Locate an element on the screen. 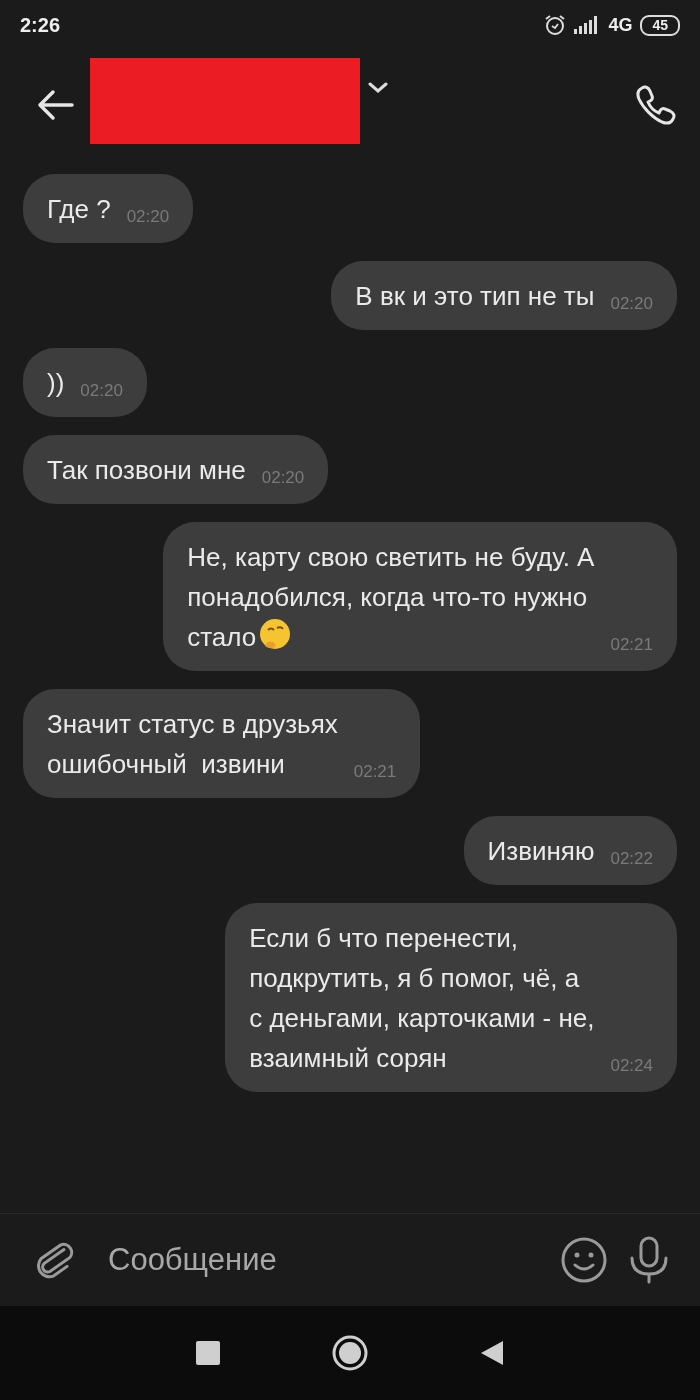 Image resolution: width=700 pixels, height=1400 pixels. message-text: Где ? is located at coordinates (79, 209).